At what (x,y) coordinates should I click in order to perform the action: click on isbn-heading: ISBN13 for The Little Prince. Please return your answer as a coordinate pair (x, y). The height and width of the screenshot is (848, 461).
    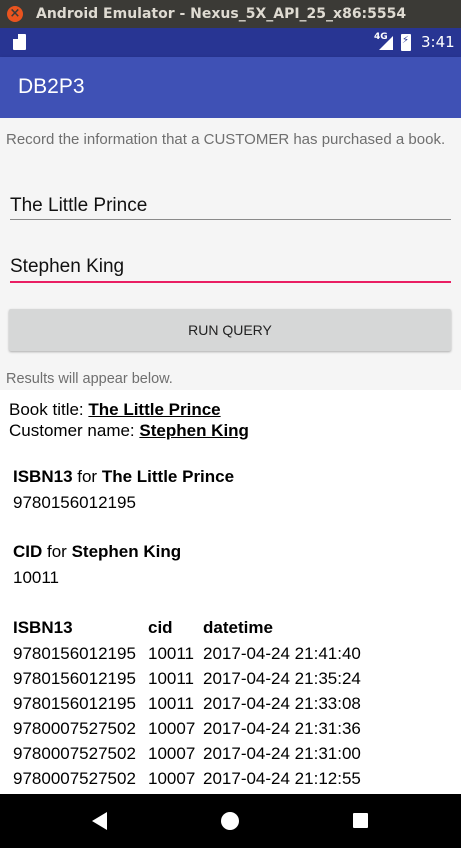
    Looking at the image, I should click on (123, 477).